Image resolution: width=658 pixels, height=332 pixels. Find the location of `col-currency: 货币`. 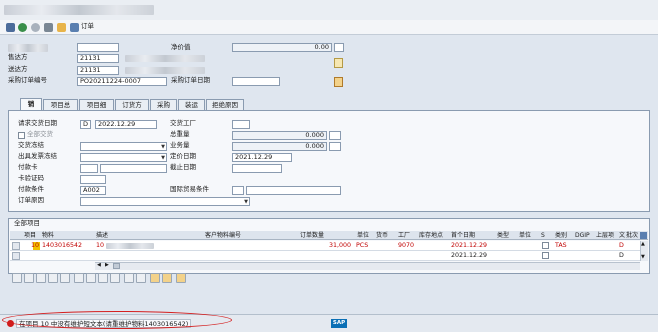

col-currency: 货币 is located at coordinates (382, 235).